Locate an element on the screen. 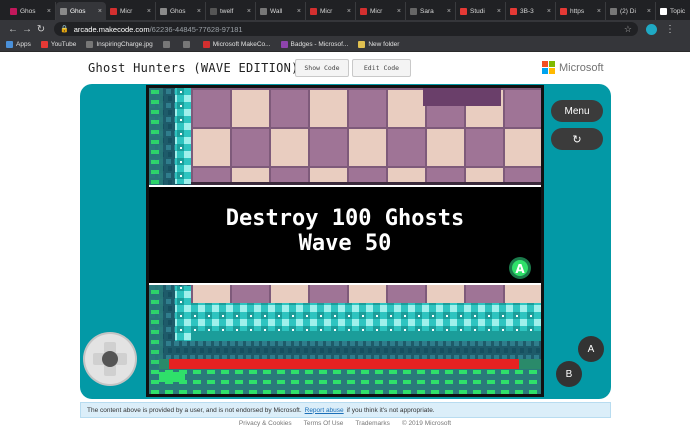  bookmark-item: YouTube is located at coordinates (58, 44).